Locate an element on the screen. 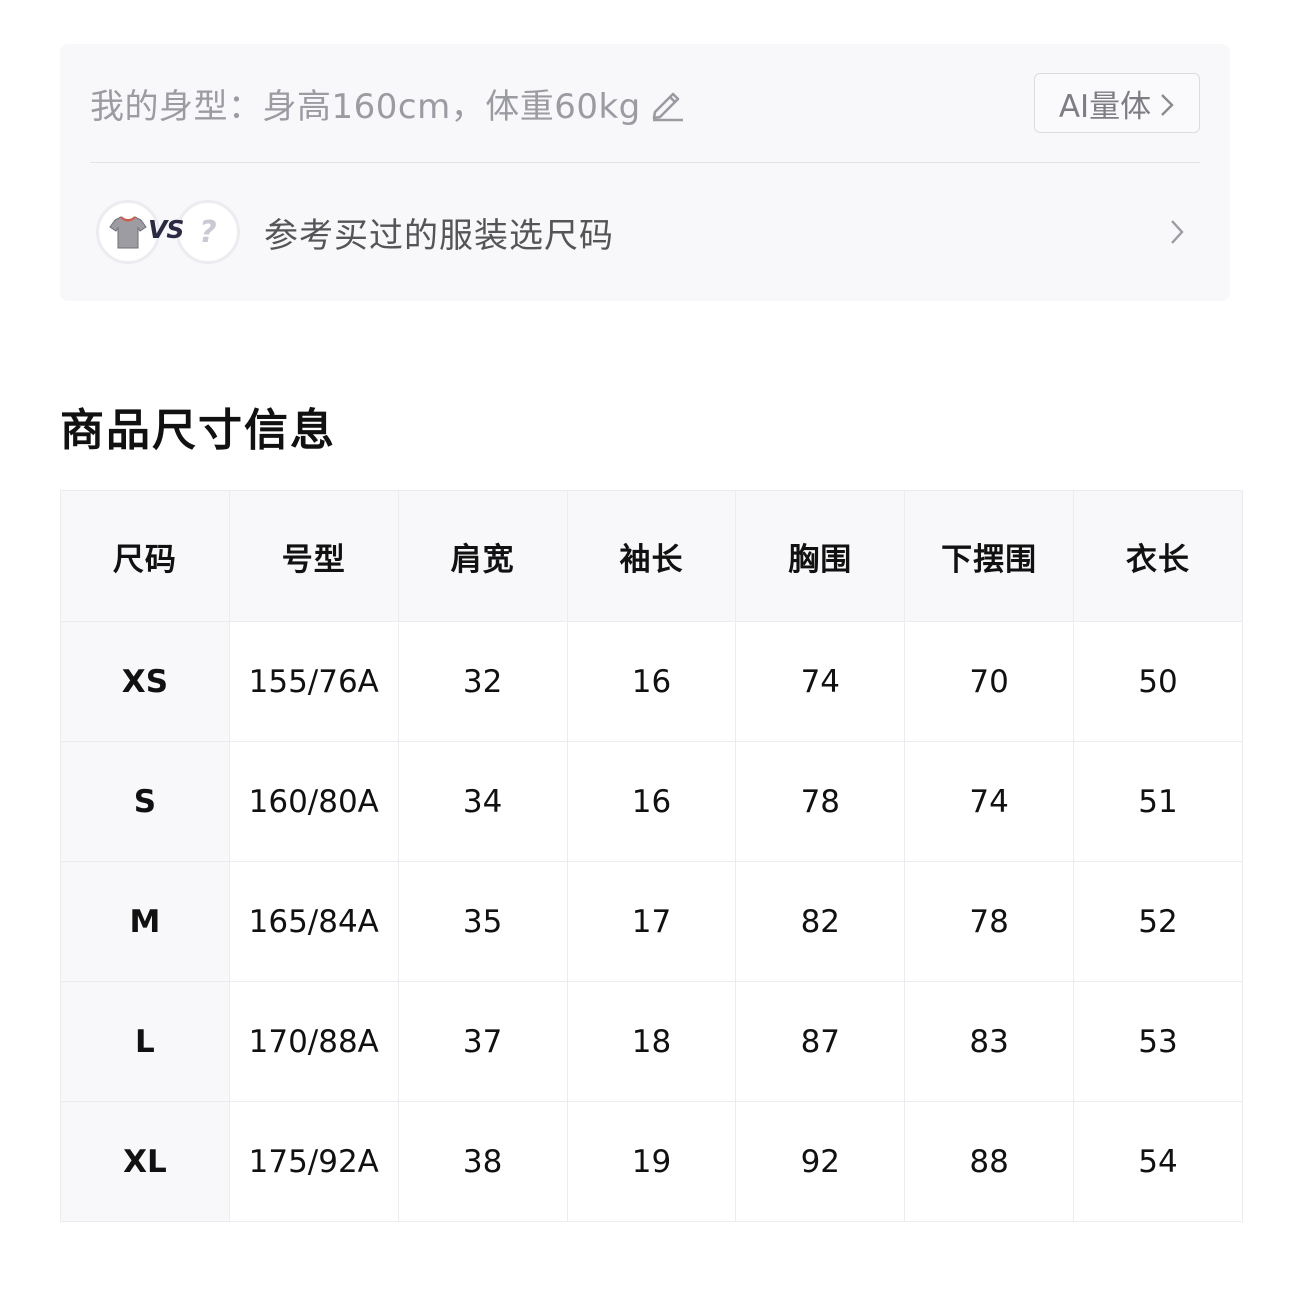 The height and width of the screenshot is (1290, 1290). table-cell: 92 is located at coordinates (820, 1161).